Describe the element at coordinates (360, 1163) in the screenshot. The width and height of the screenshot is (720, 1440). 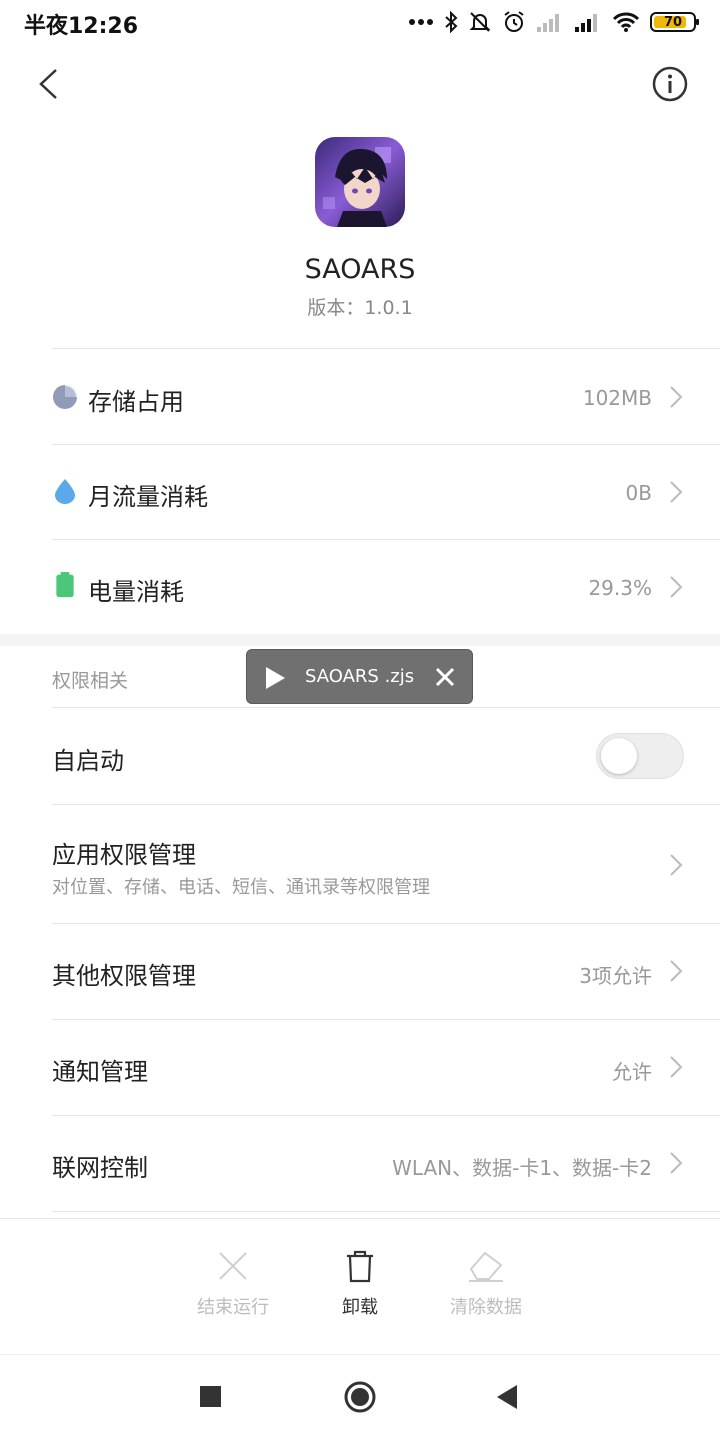
I see `network-row: 联网控制 WLAN、数据-卡1、数据-卡2` at that location.